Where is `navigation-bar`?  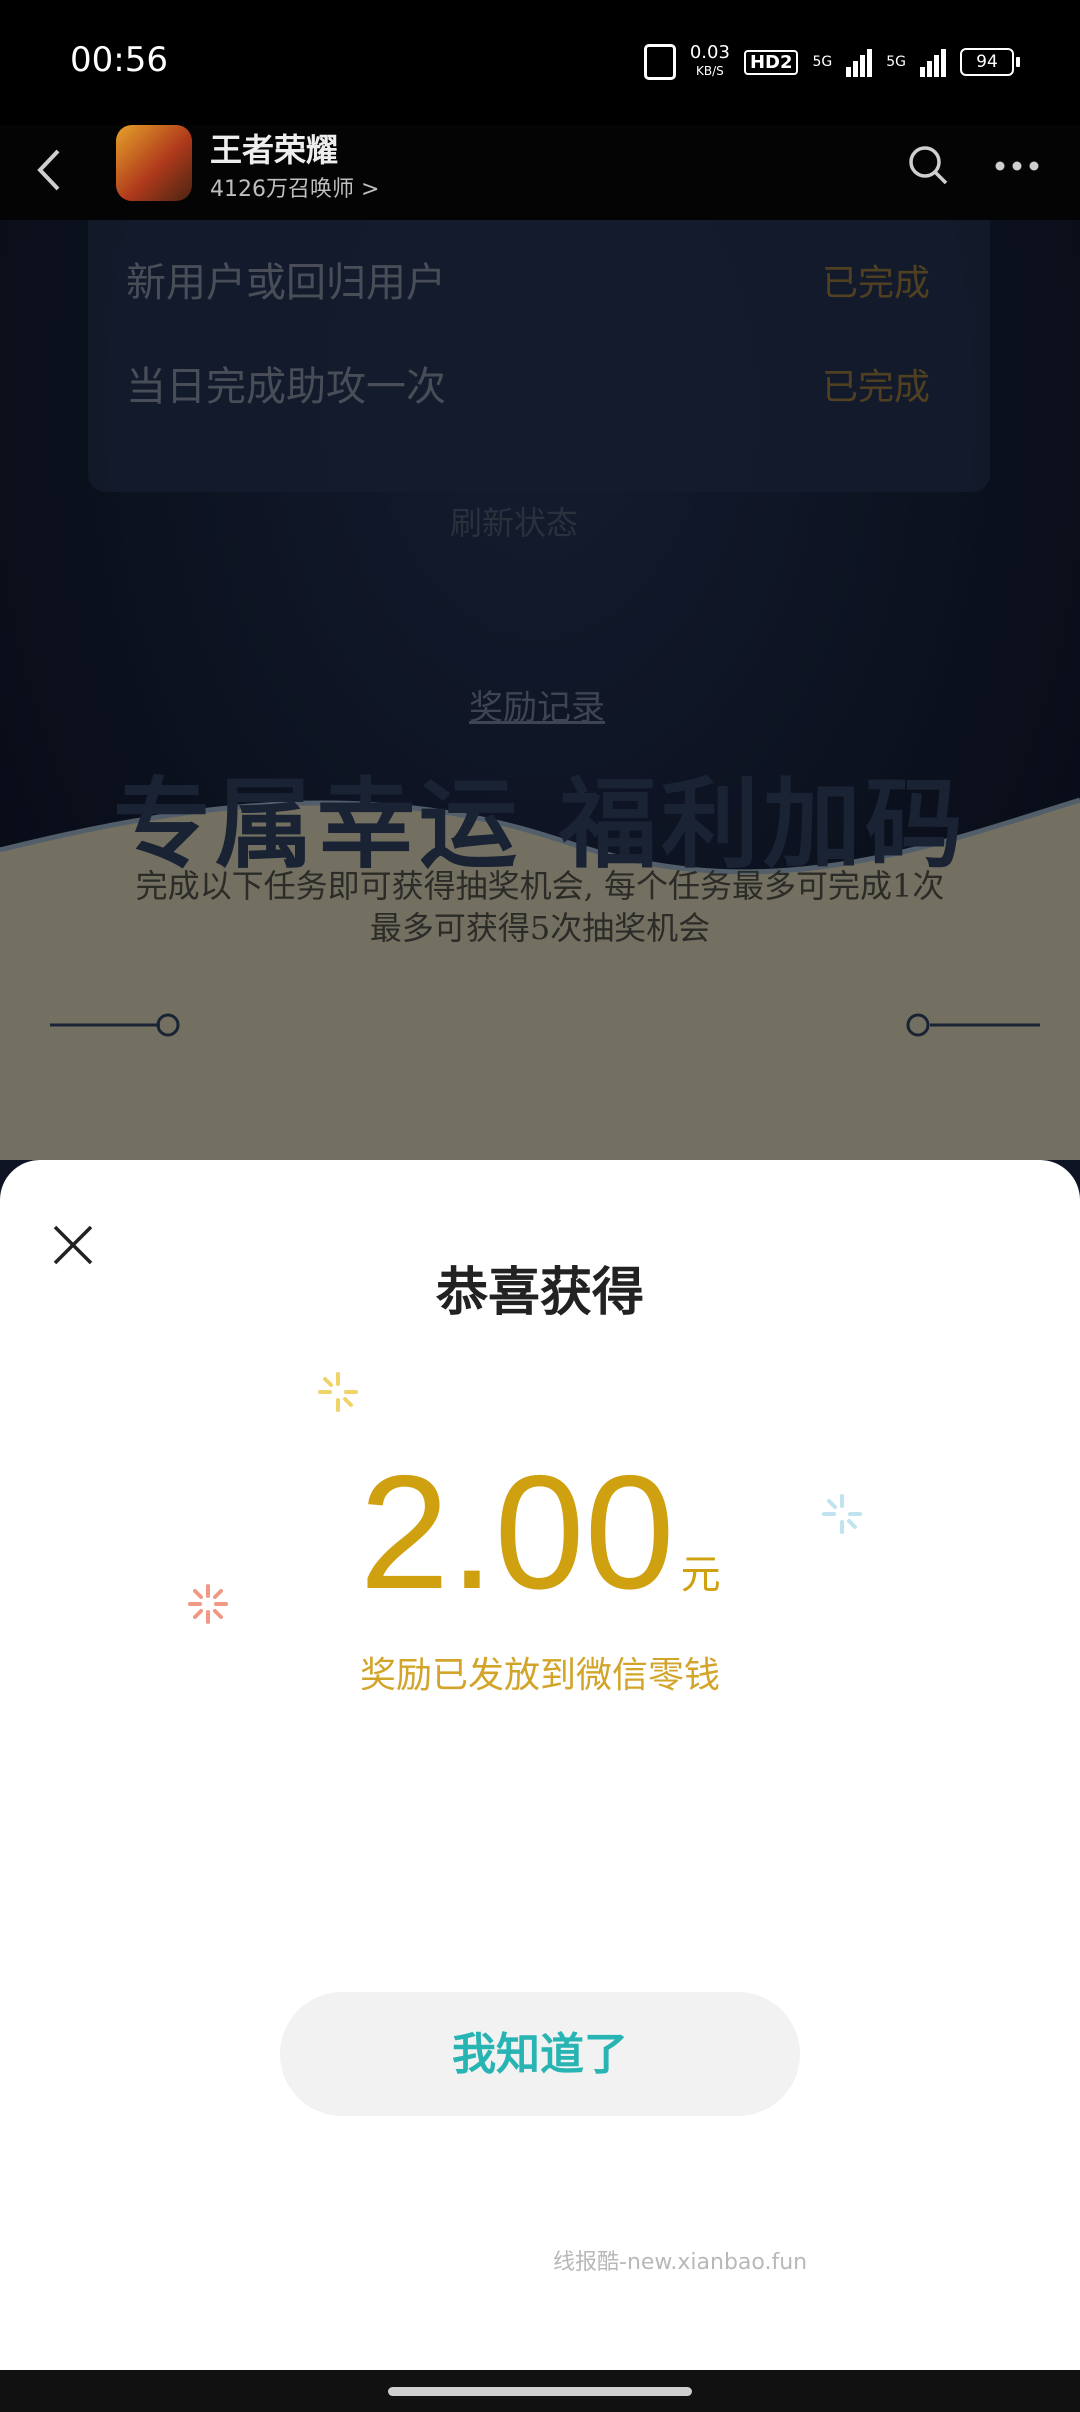 navigation-bar is located at coordinates (540, 2391).